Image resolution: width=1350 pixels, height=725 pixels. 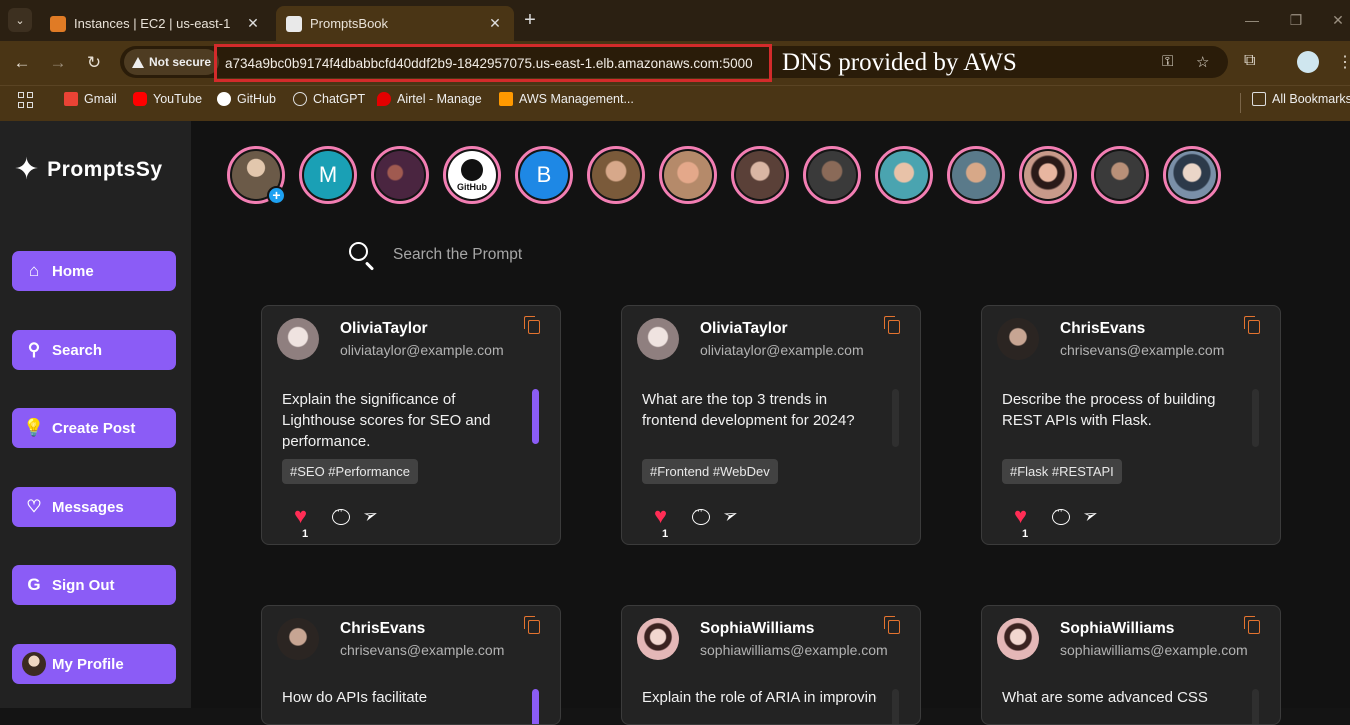 What do you see at coordinates (1296, 20) in the screenshot?
I see `restore-window-icon: ❐` at bounding box center [1296, 20].